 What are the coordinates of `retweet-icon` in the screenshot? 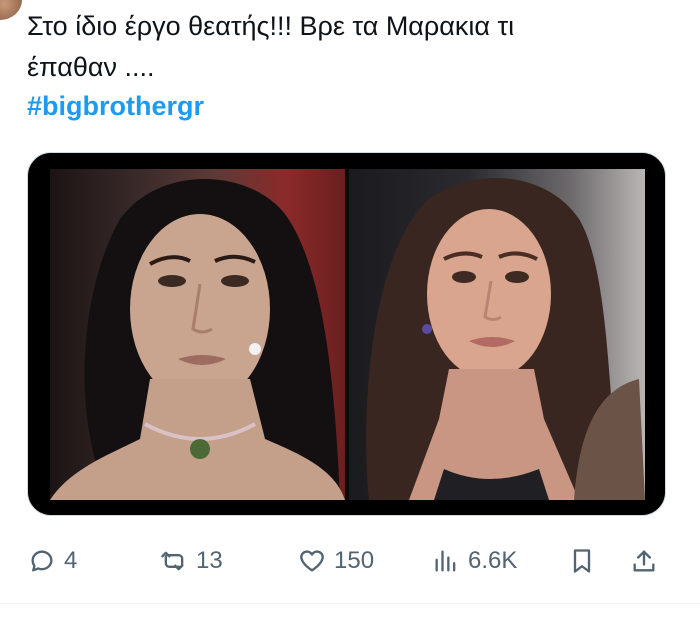 It's located at (172, 561).